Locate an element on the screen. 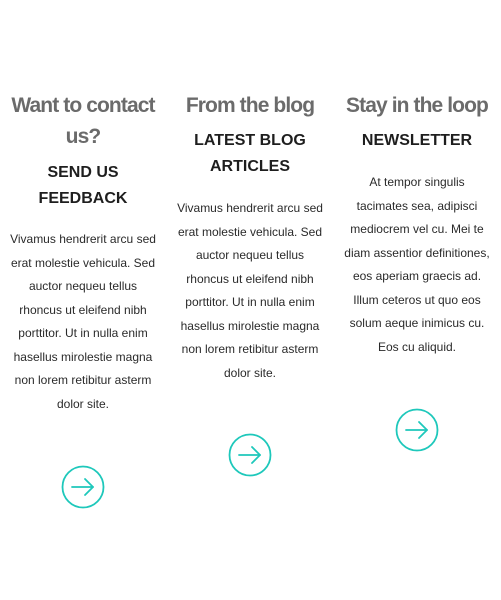  contact-arrow-button is located at coordinates (83, 487).